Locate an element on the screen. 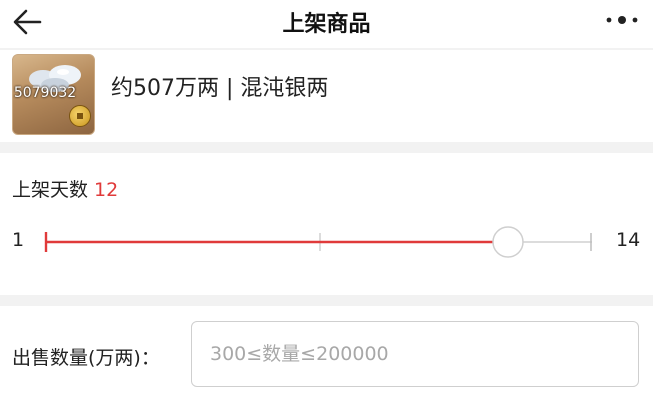 This screenshot has height=407, width=653. listing-days-label-text: 上架天数 is located at coordinates (50, 190).